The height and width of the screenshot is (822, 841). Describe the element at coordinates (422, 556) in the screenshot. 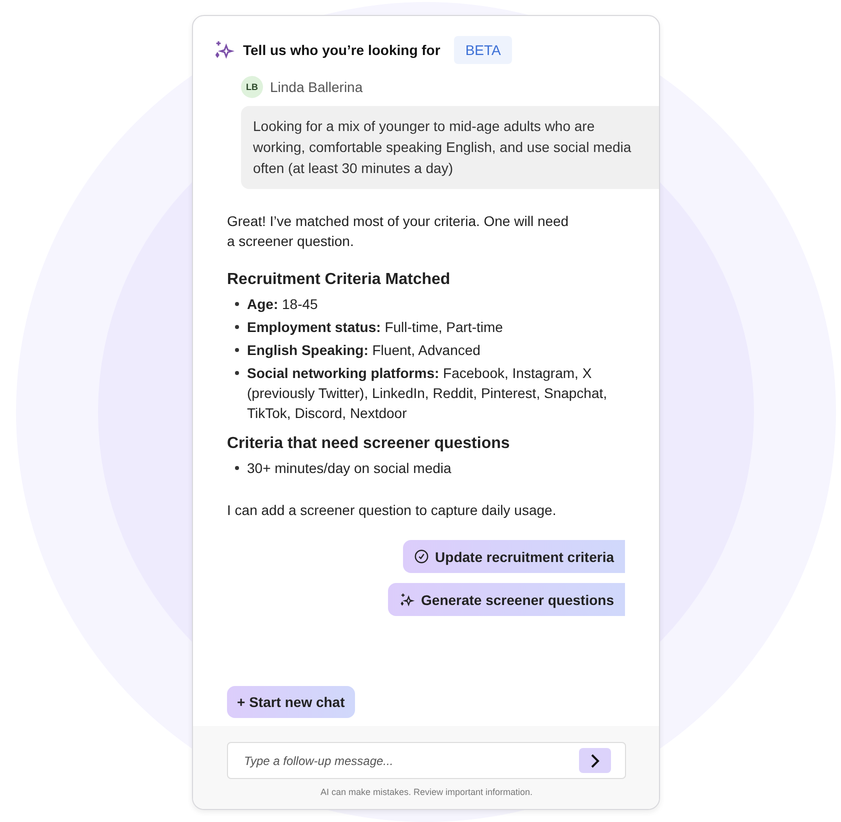

I see `check-circle-icon` at that location.